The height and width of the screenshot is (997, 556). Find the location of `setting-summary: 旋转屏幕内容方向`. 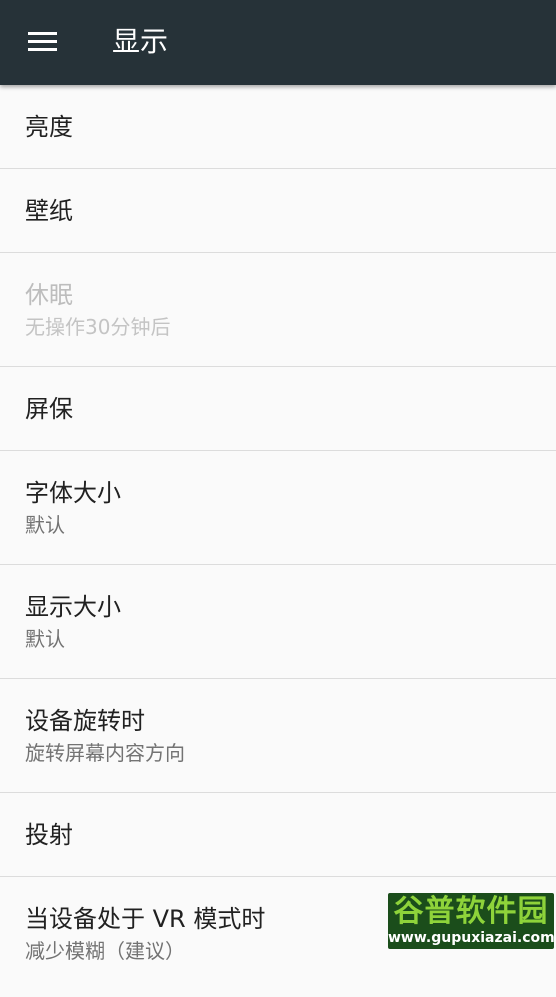

setting-summary: 旋转屏幕内容方向 is located at coordinates (105, 753).